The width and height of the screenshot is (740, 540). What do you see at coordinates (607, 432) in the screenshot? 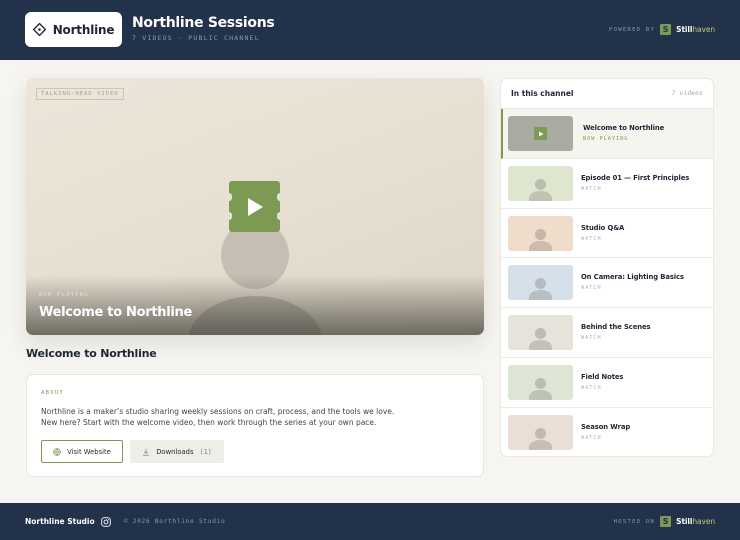
I see `playlist-item: Season Wrap WATCH` at bounding box center [607, 432].